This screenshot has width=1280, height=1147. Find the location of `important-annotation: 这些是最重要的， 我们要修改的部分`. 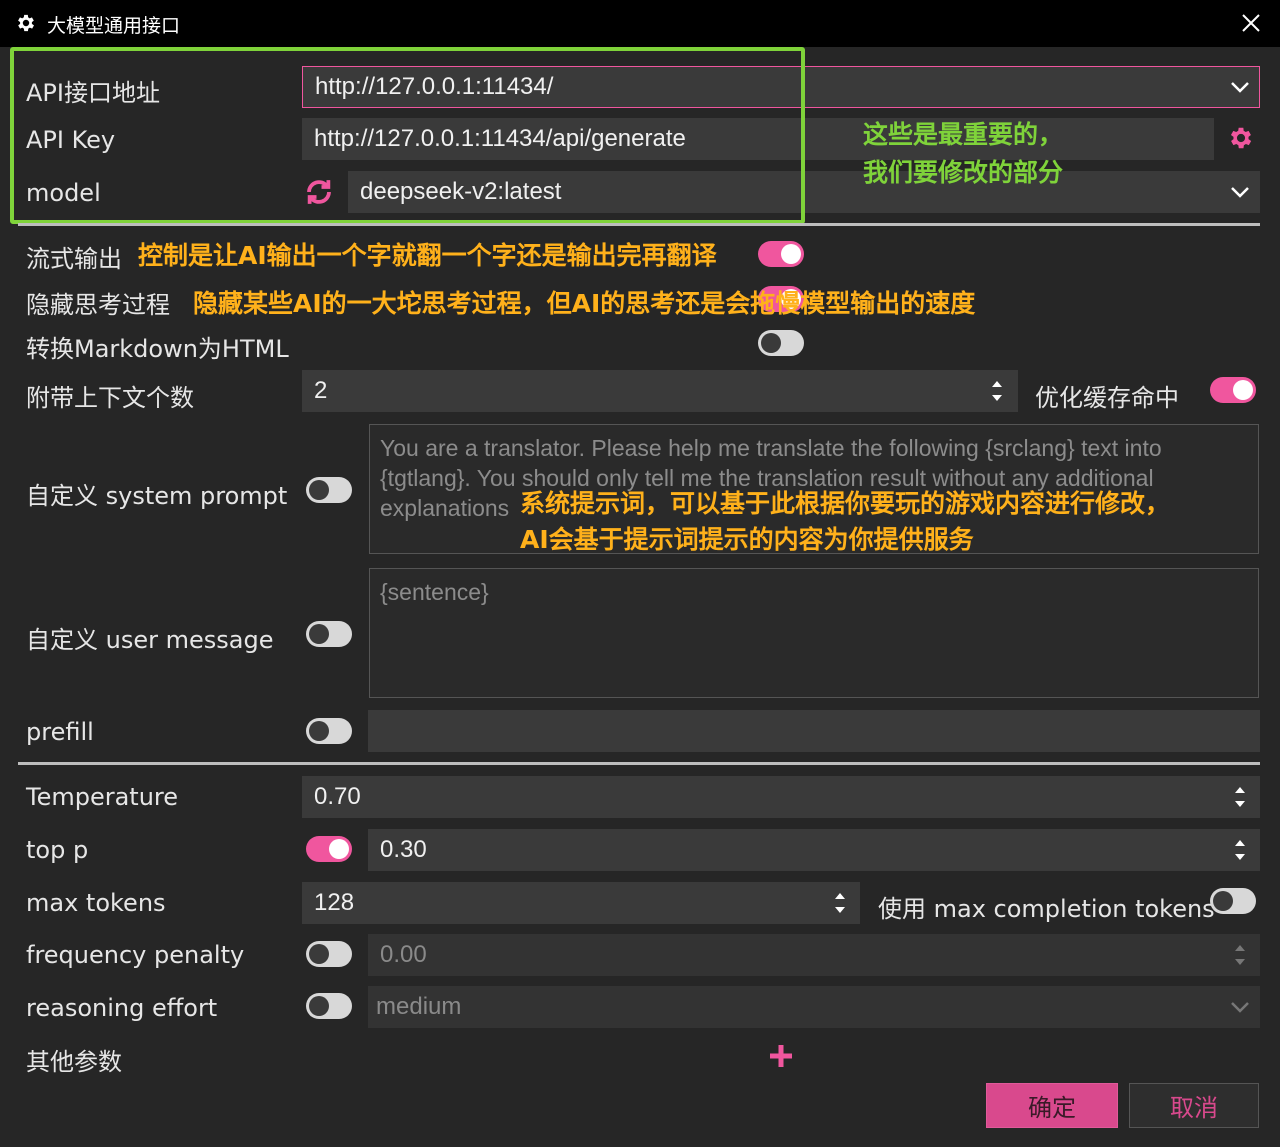

important-annotation: 这些是最重要的， 我们要修改的部分 is located at coordinates (963, 154).